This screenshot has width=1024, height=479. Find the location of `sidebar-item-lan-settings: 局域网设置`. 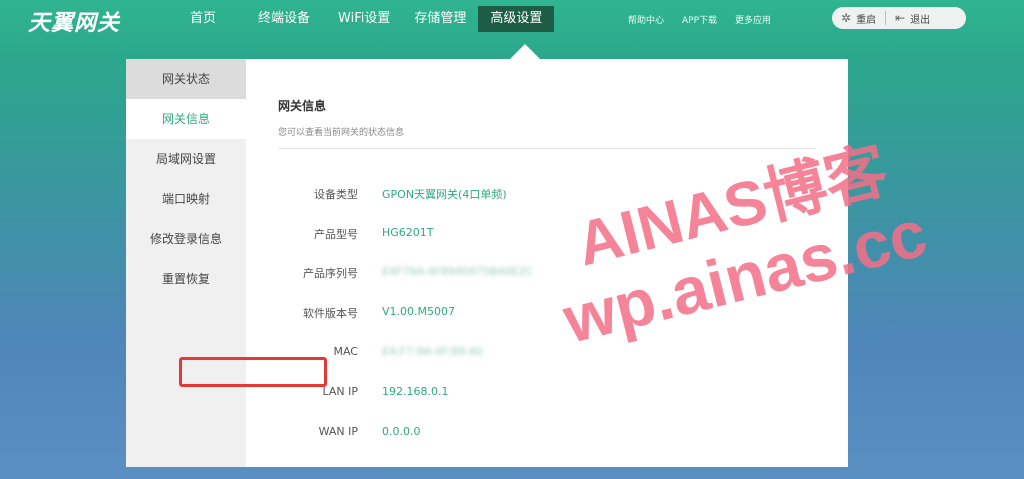

sidebar-item-lan-settings: 局域网设置 is located at coordinates (186, 159).